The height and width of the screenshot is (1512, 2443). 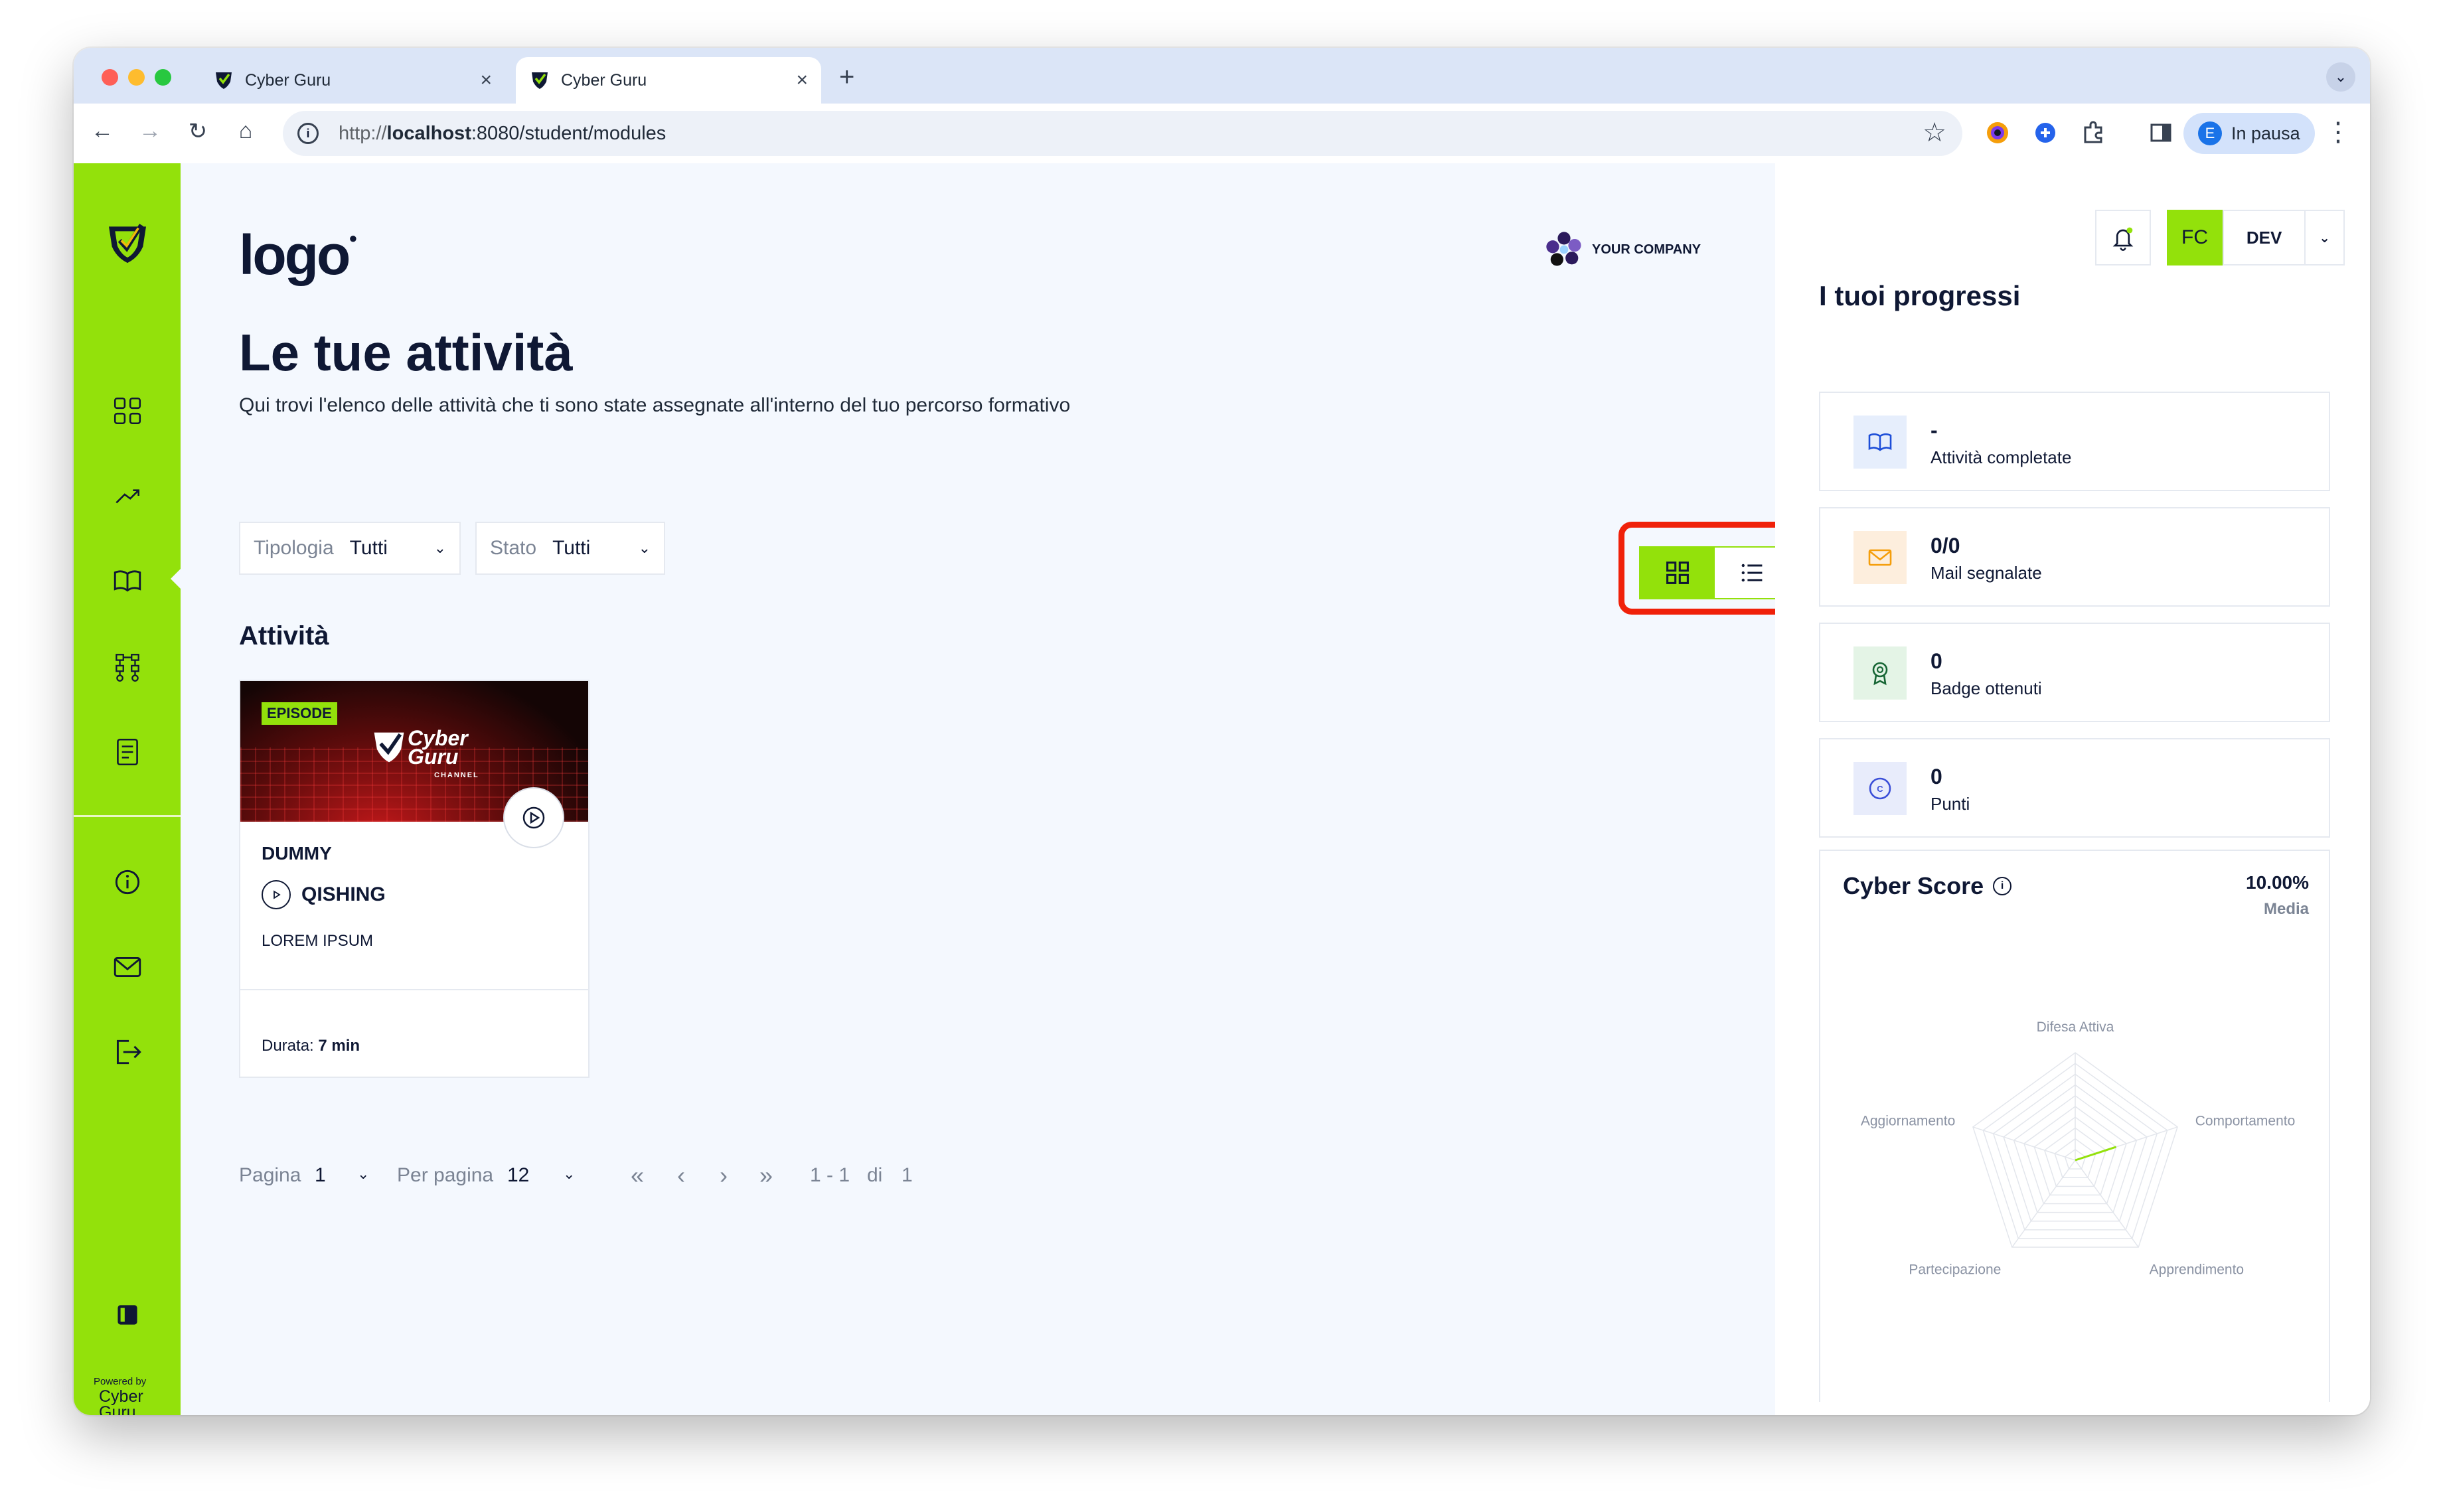 I want to click on panel-toggle-icon, so click(x=128, y=1315).